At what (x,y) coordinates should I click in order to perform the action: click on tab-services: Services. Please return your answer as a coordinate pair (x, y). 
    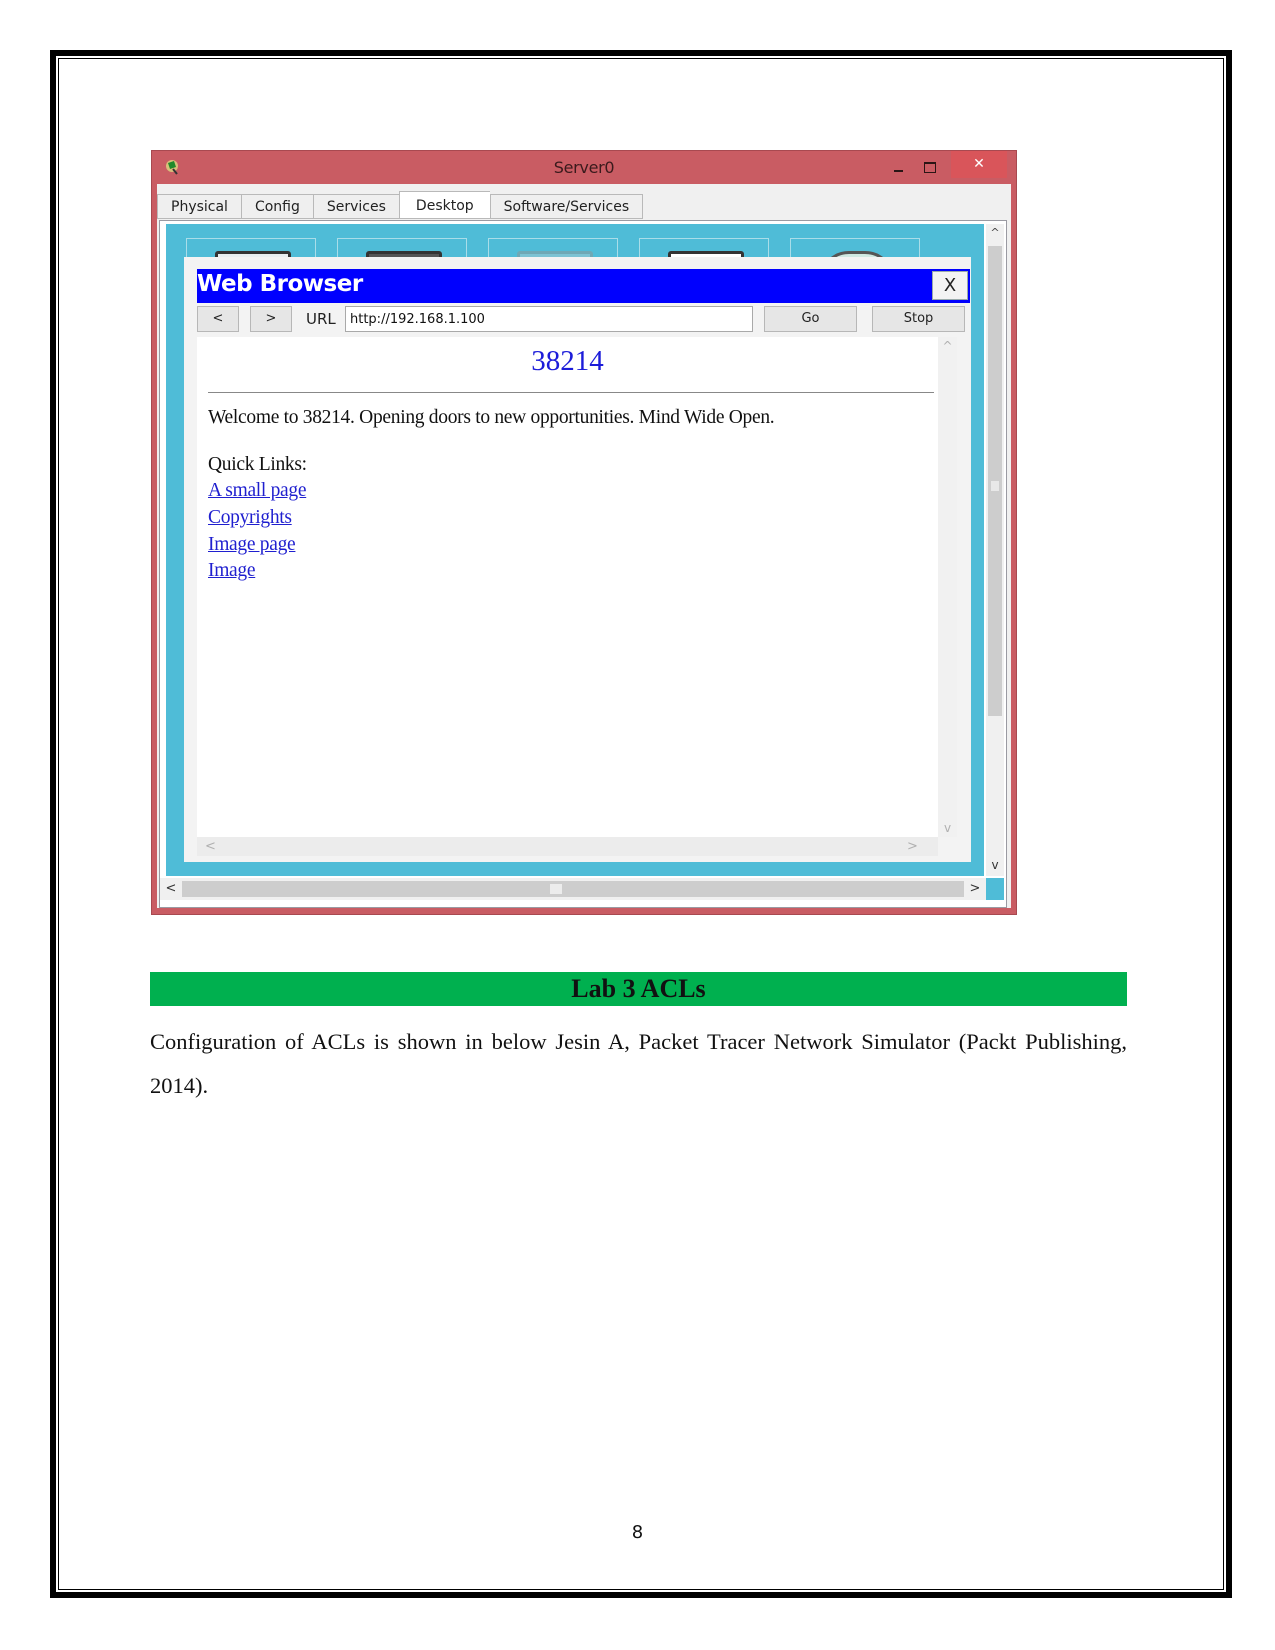
    Looking at the image, I should click on (355, 206).